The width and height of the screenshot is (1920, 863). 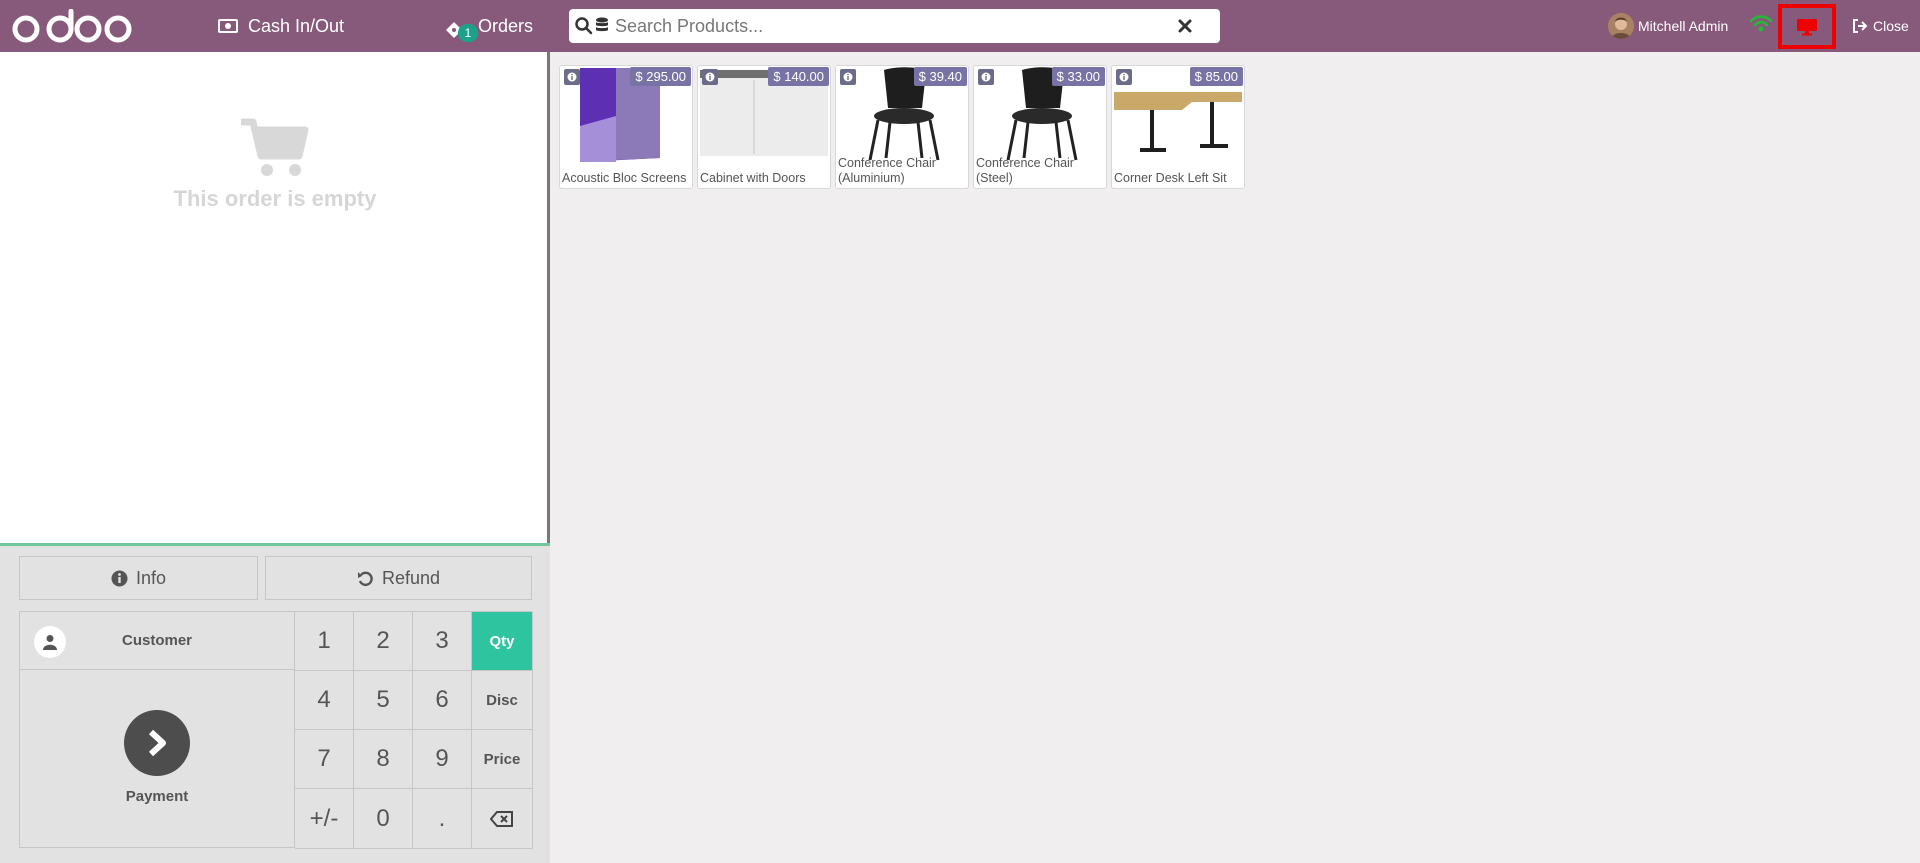 What do you see at coordinates (1078, 76) in the screenshot?
I see `product-price: $ 33.00` at bounding box center [1078, 76].